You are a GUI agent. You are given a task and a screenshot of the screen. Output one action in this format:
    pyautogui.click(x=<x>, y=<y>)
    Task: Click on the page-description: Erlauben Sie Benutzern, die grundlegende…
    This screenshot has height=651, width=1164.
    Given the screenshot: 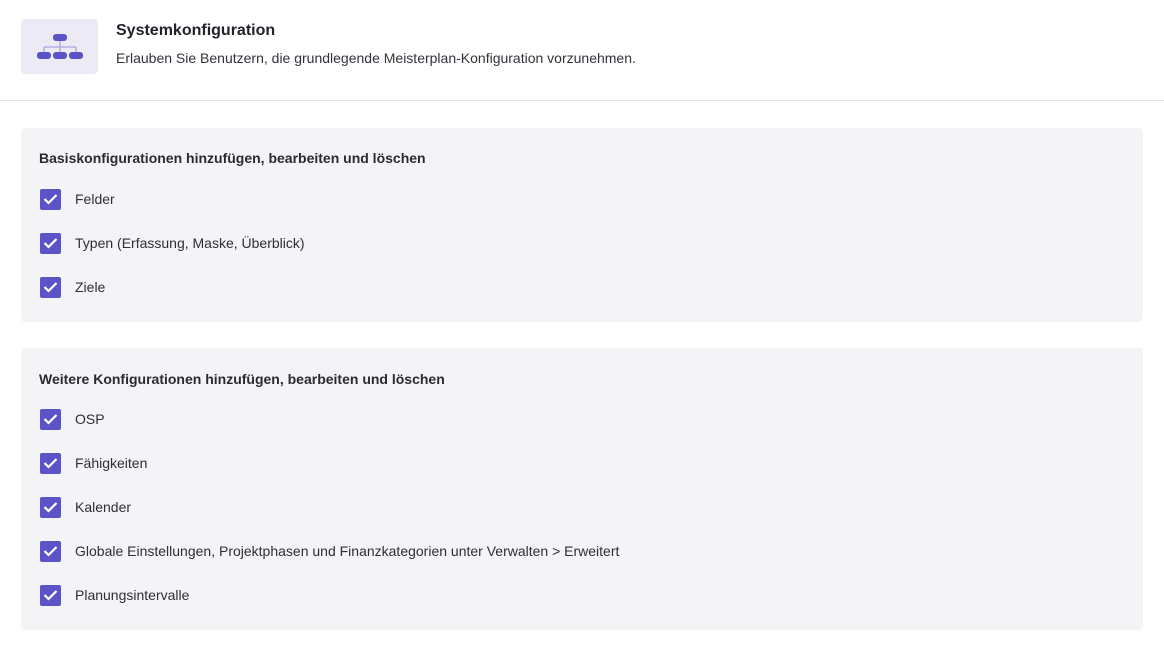 What is the action you would take?
    pyautogui.click(x=376, y=58)
    